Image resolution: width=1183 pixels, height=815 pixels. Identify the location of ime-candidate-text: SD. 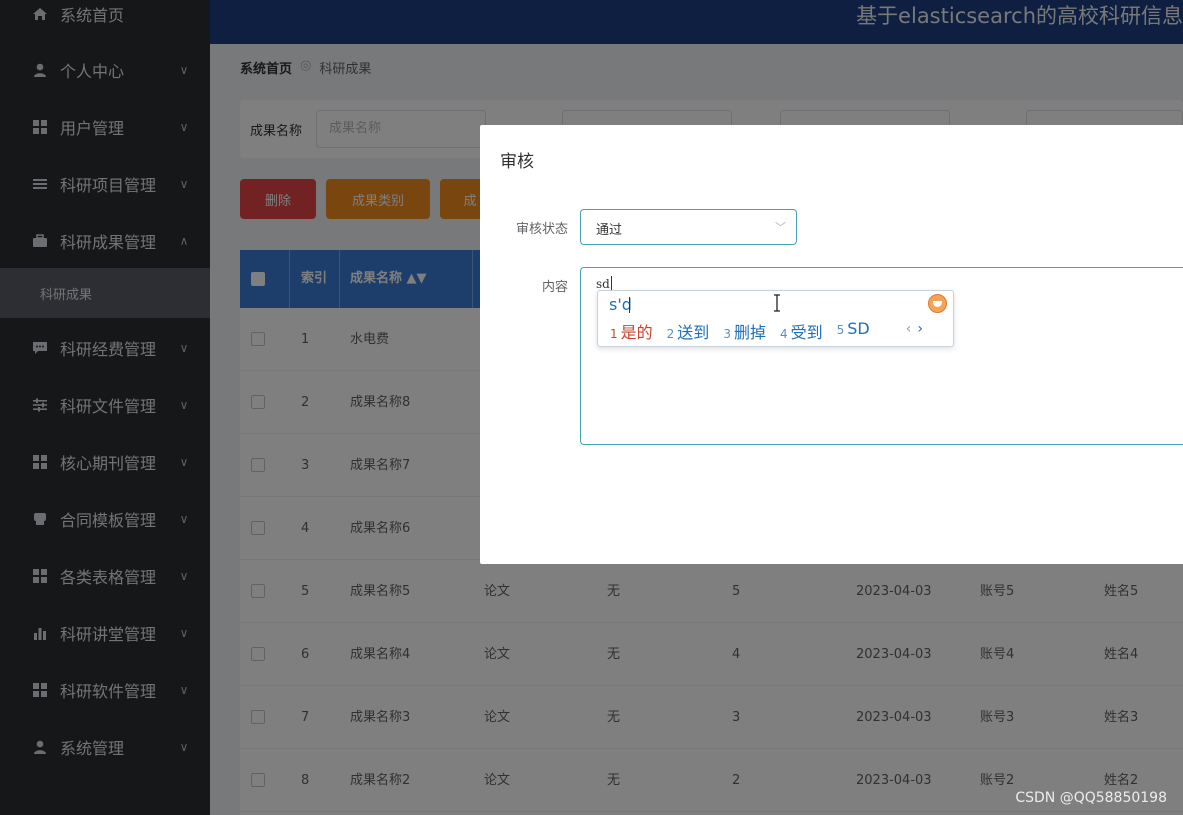
(858, 328).